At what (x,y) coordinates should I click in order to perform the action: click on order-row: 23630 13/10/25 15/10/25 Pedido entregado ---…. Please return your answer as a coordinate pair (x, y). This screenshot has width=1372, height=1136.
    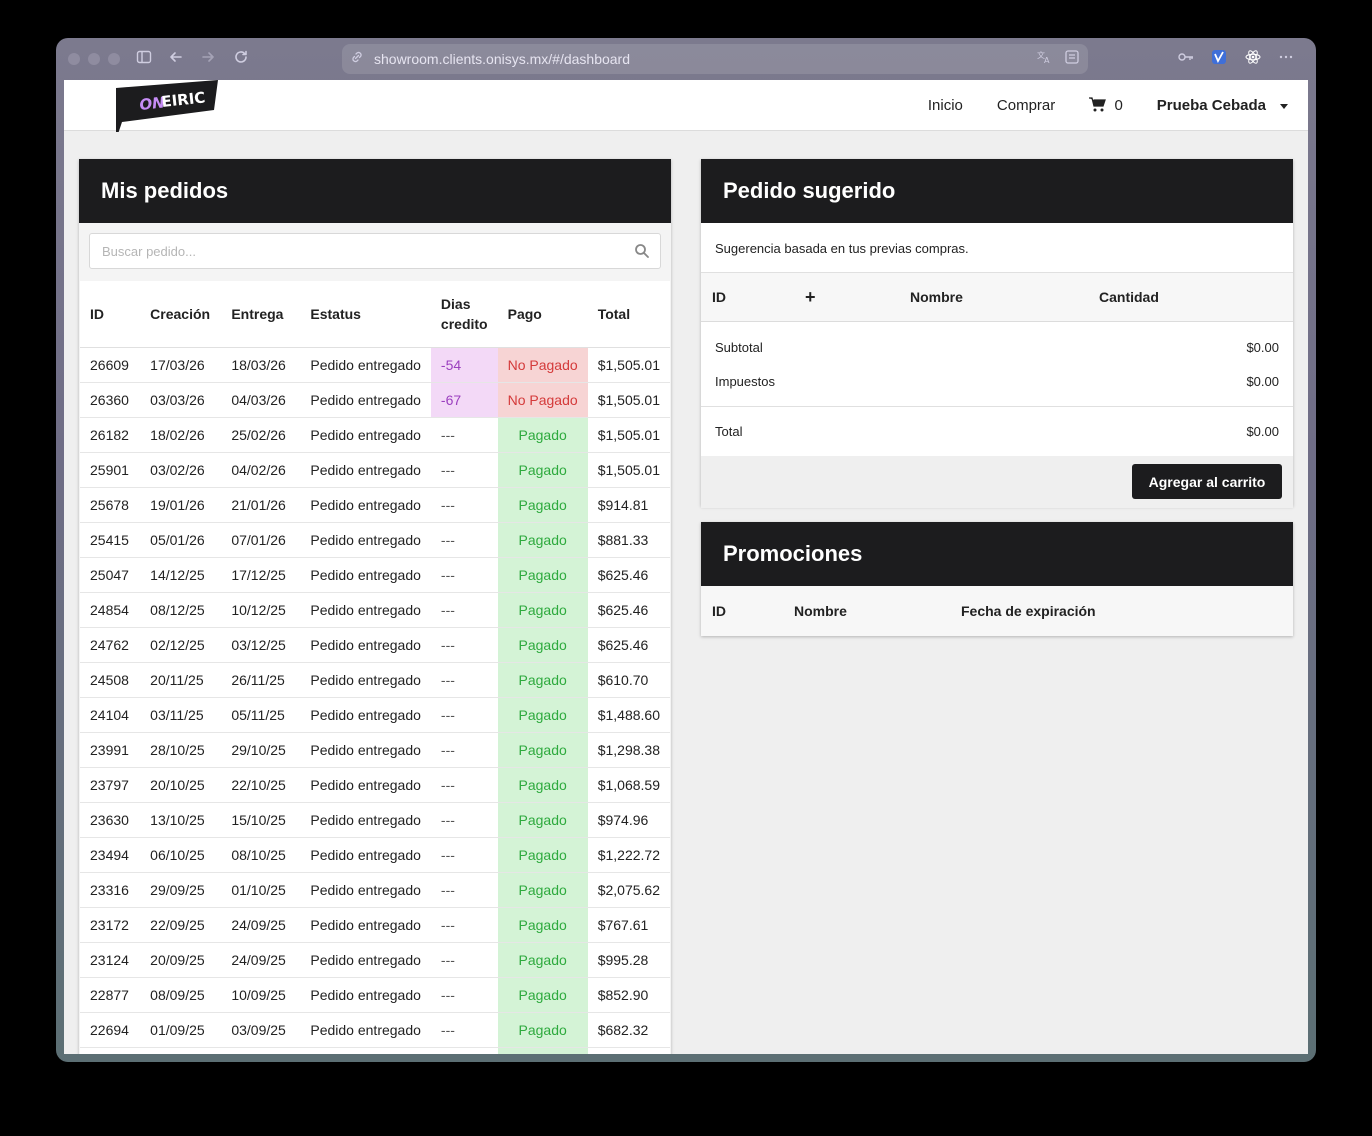
    Looking at the image, I should click on (375, 820).